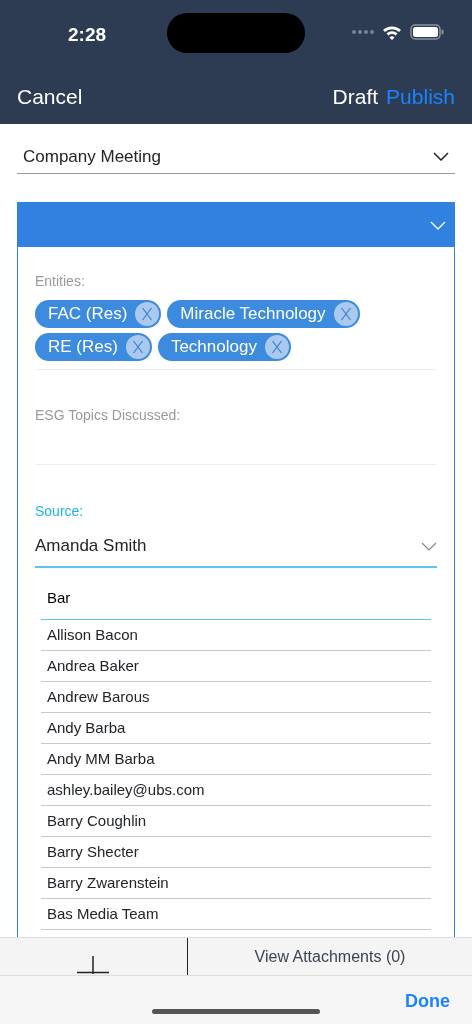 The image size is (472, 1024). Describe the element at coordinates (60, 281) in the screenshot. I see `entities-label: Entities:` at that location.